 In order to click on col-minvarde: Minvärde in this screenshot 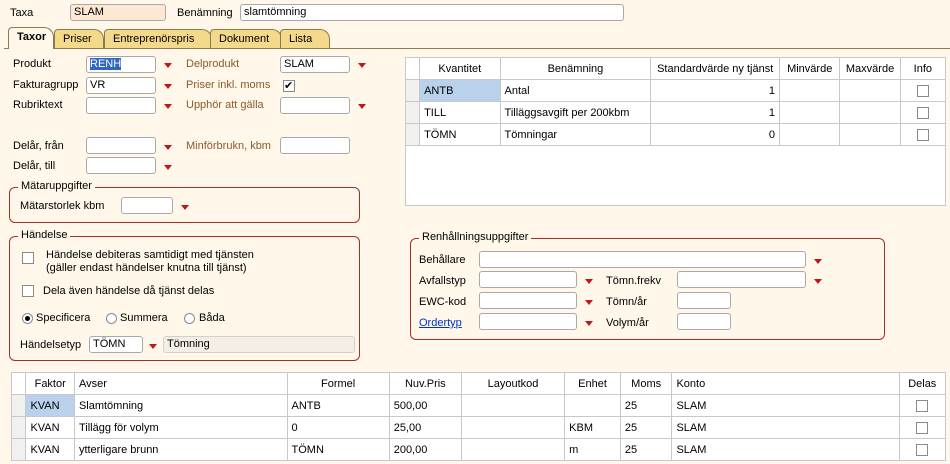, I will do `click(810, 68)`.